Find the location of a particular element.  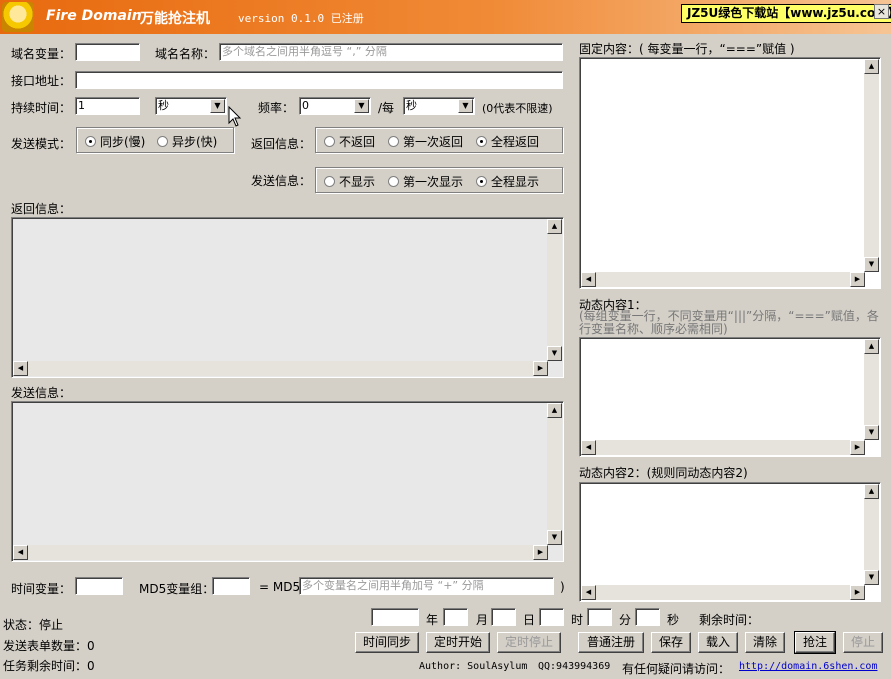

app-logo-icon is located at coordinates (18, 17).